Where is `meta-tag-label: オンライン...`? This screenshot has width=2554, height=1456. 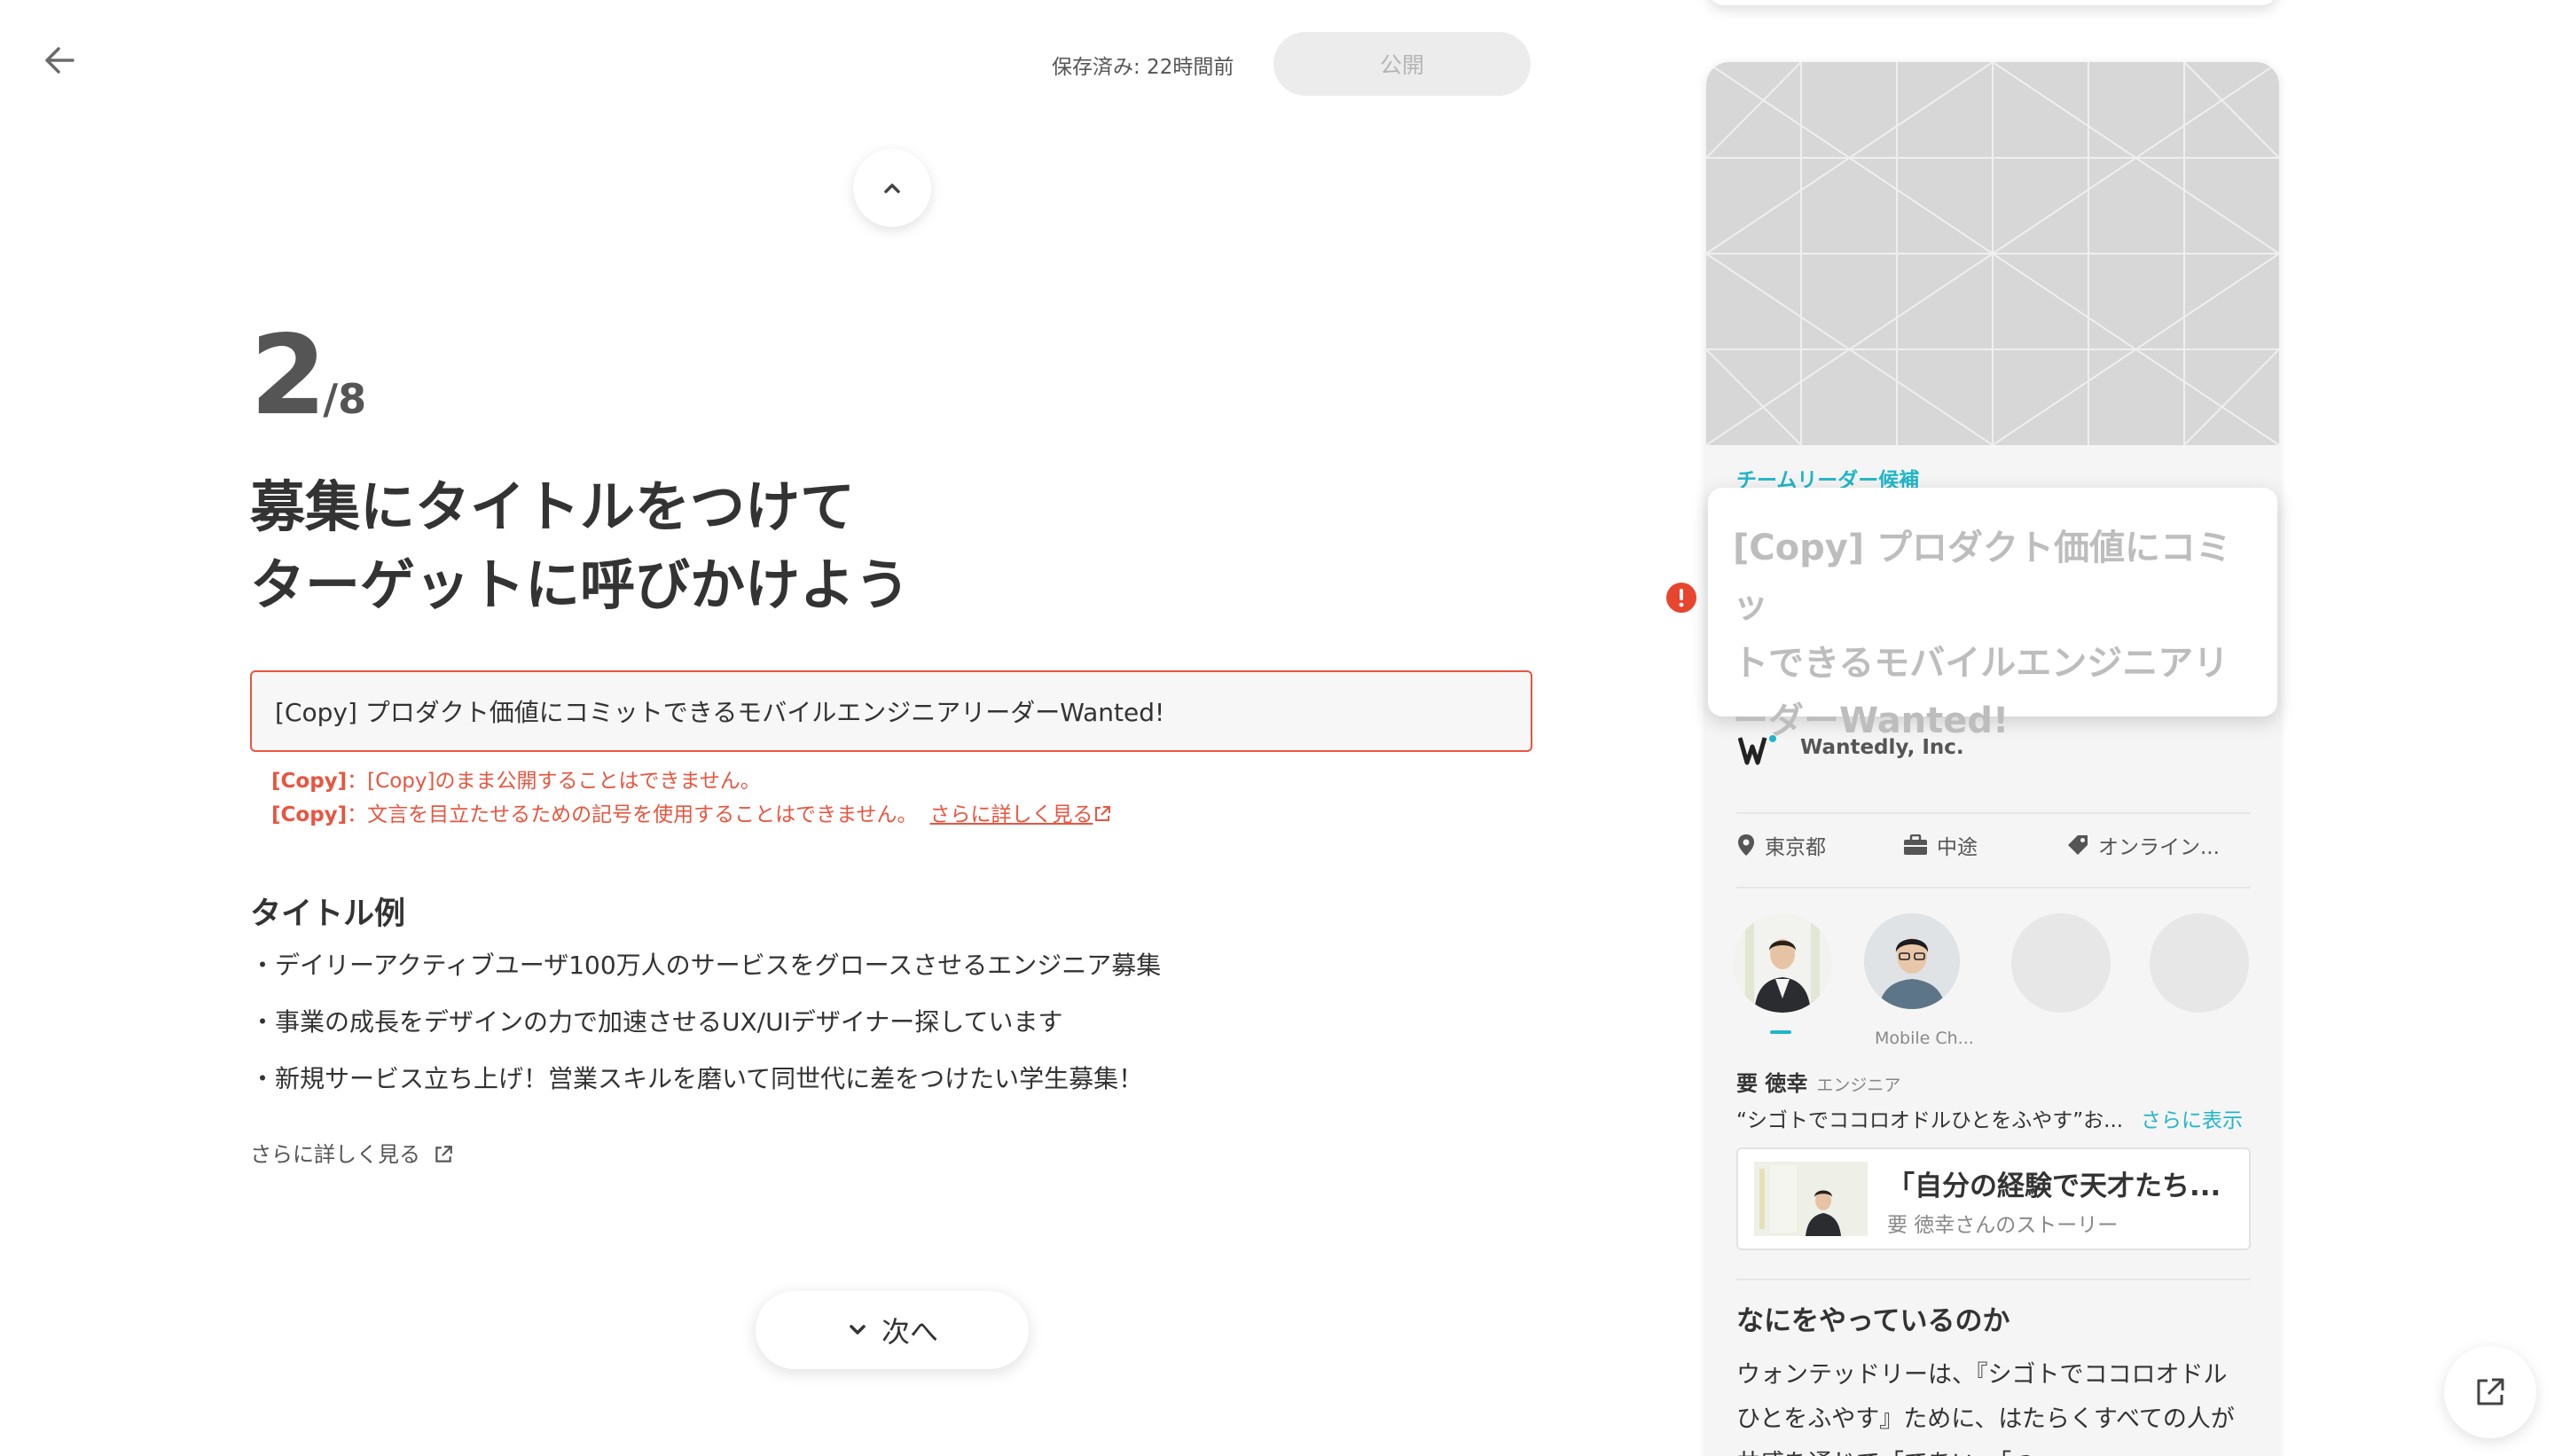
meta-tag-label: オンライン... is located at coordinates (2159, 847).